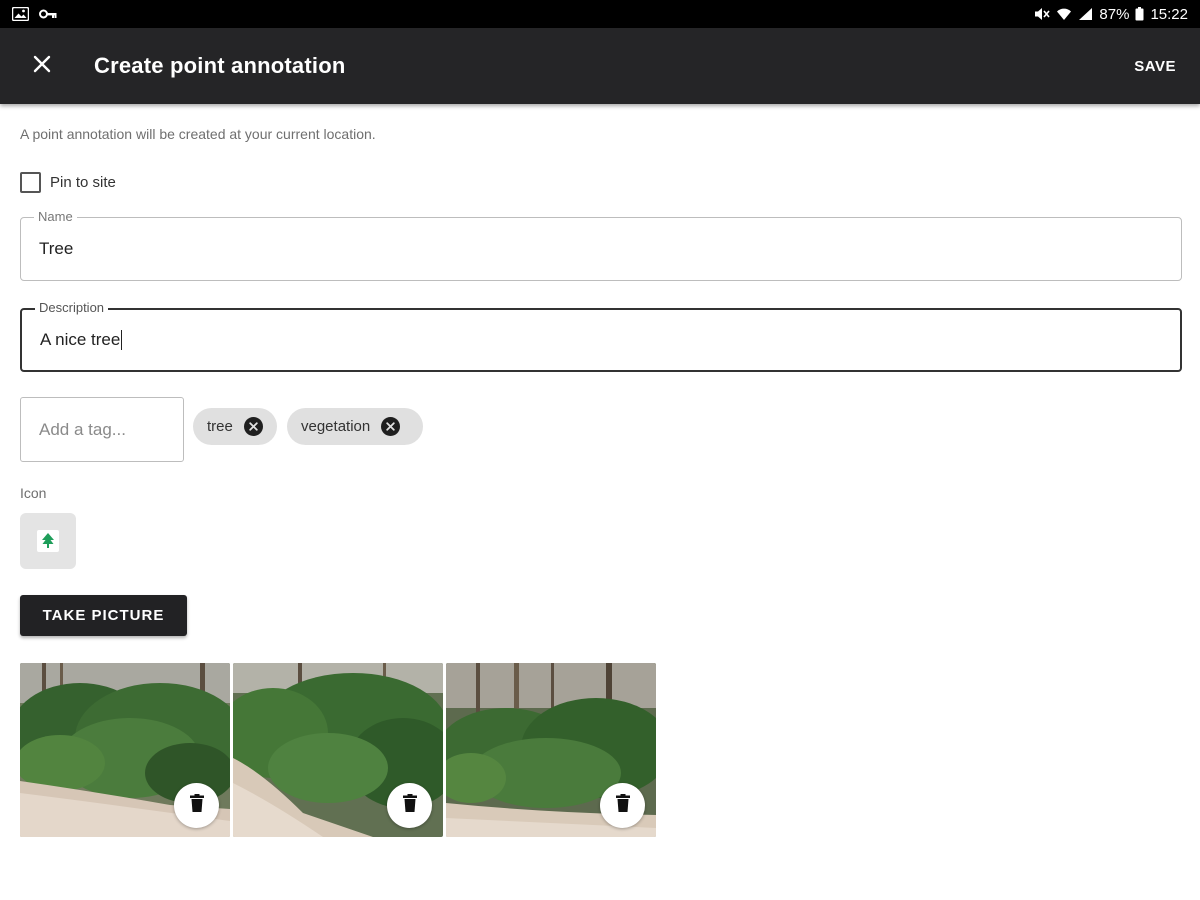  What do you see at coordinates (1155, 66) in the screenshot?
I see `save-button: SAVE` at bounding box center [1155, 66].